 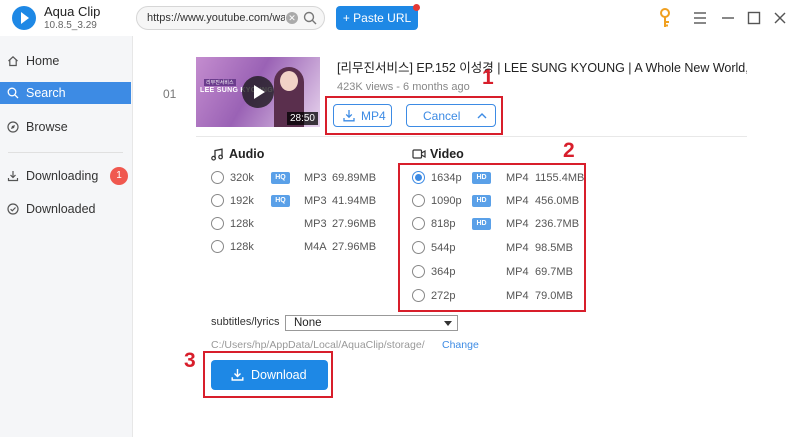 I want to click on sidebar-item-label: Downloading, so click(x=62, y=176).